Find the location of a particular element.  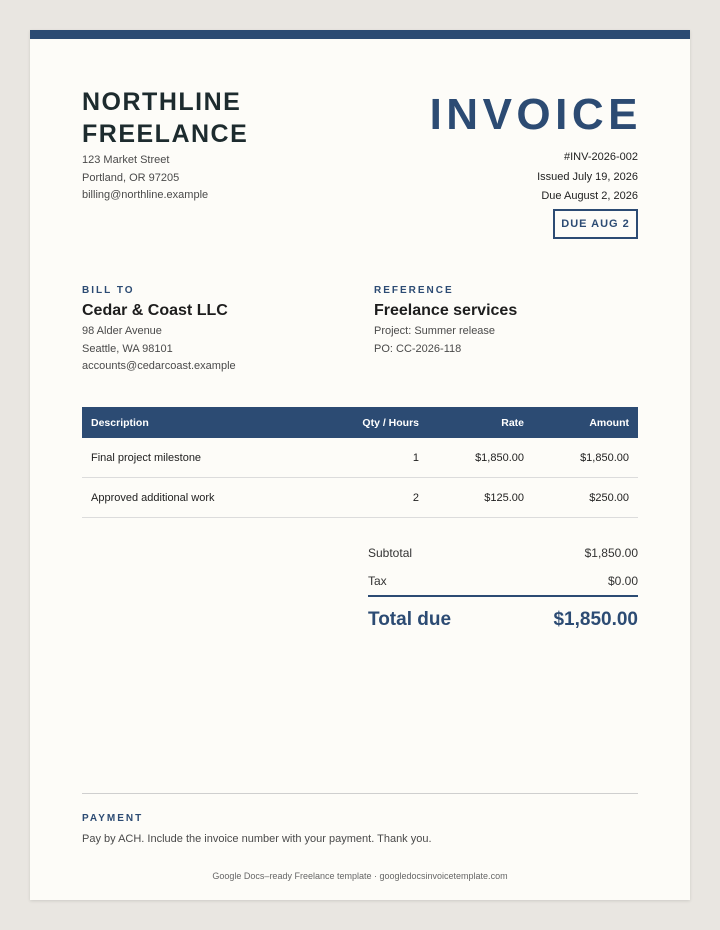

po-line: PO: CC-2026-118 is located at coordinates (418, 348).